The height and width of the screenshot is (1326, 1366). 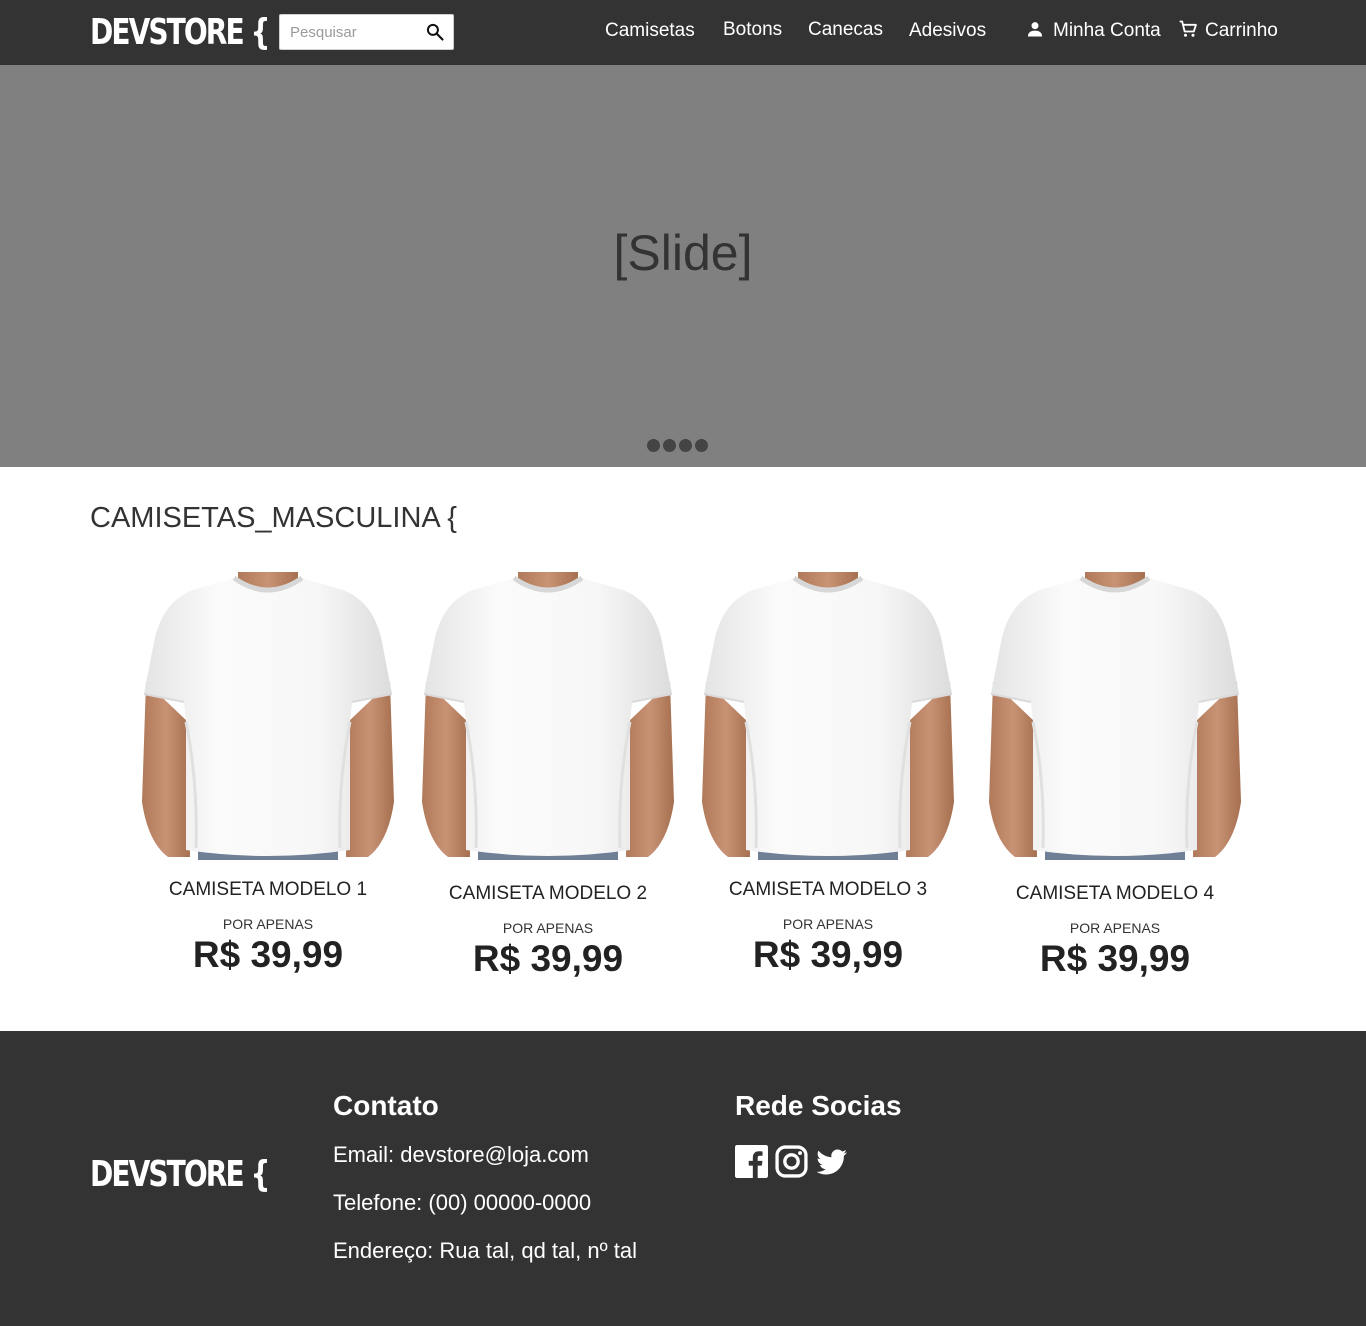 I want to click on contact-address: Endereço: Rua tal, qd tal, nº tal, so click(x=485, y=1250).